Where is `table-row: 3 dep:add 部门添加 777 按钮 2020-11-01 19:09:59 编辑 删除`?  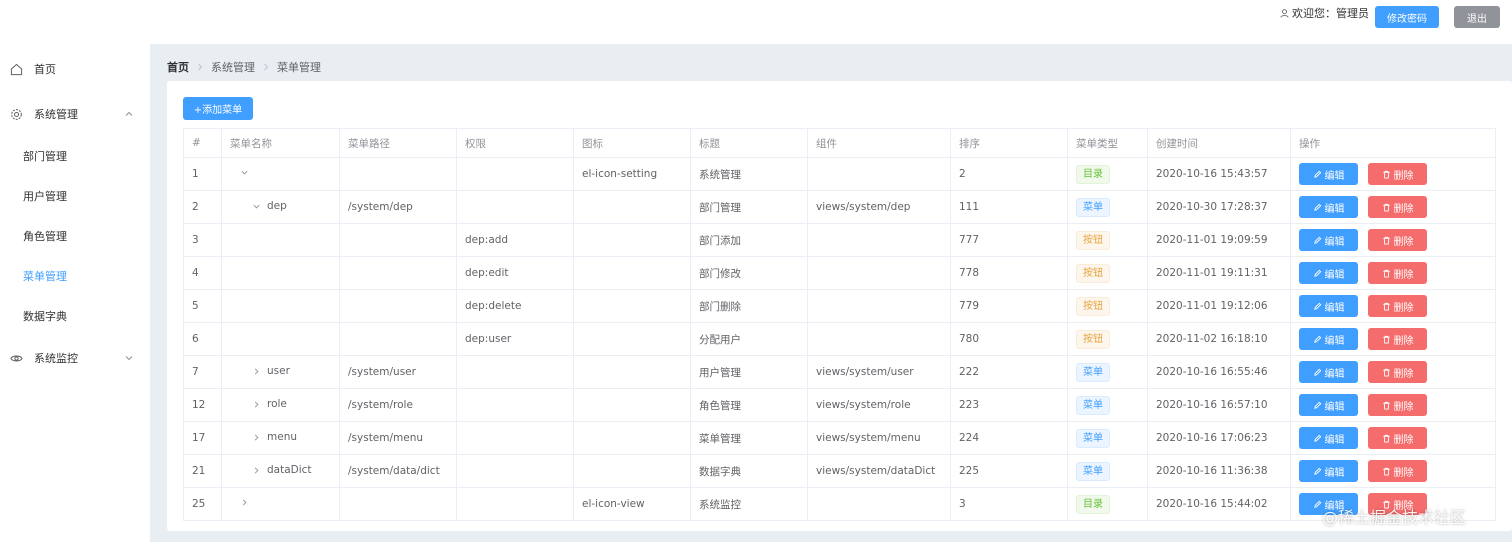
table-row: 3 dep:add 部门添加 777 按钮 2020-11-01 19:09:59 编辑 删除 is located at coordinates (839, 240).